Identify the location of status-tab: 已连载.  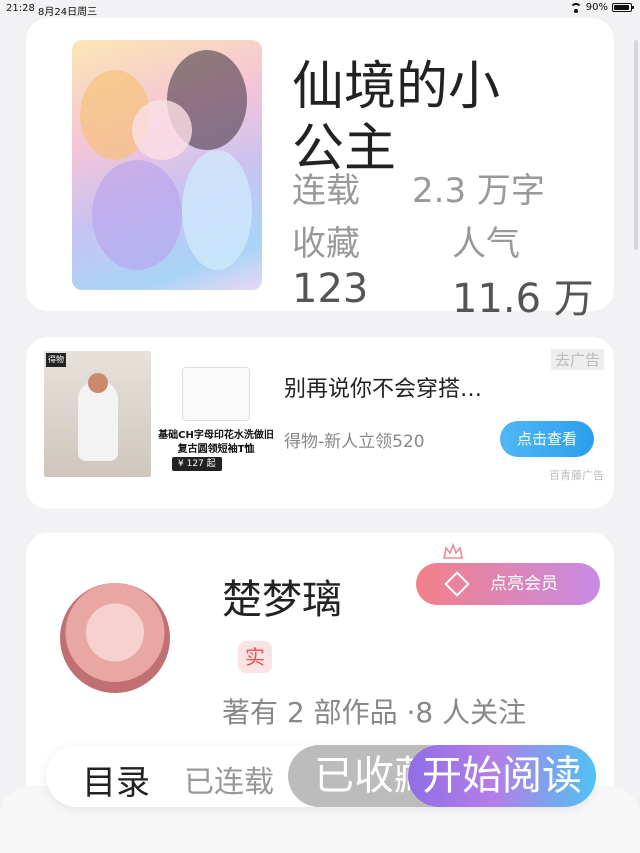
(229, 779).